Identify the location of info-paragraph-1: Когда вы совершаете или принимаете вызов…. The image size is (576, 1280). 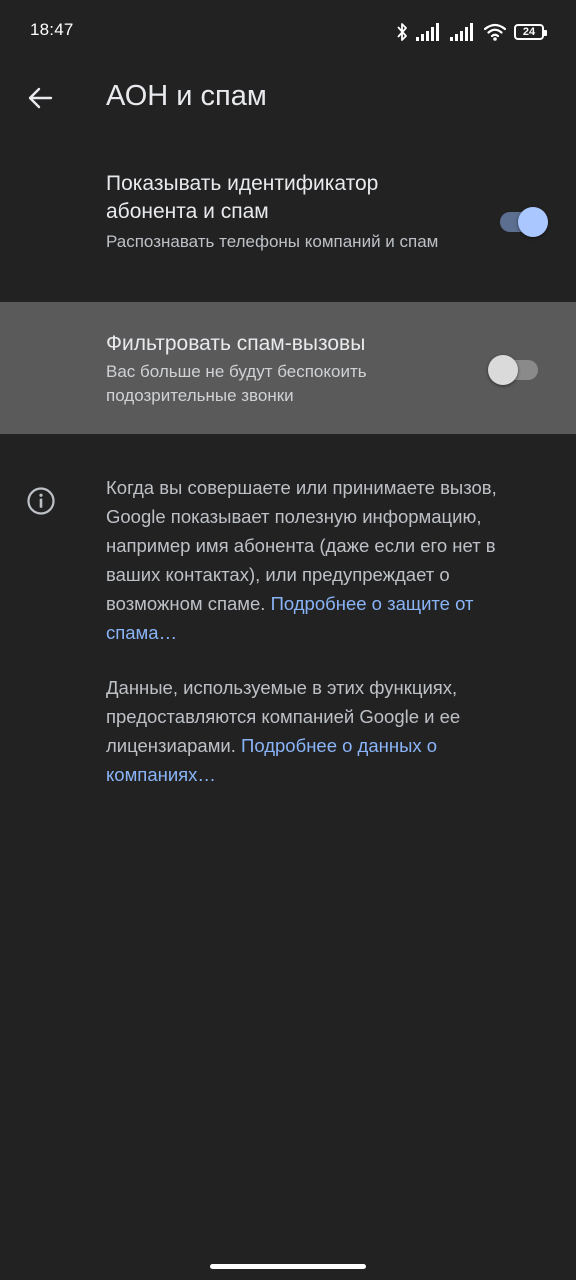
(316, 560).